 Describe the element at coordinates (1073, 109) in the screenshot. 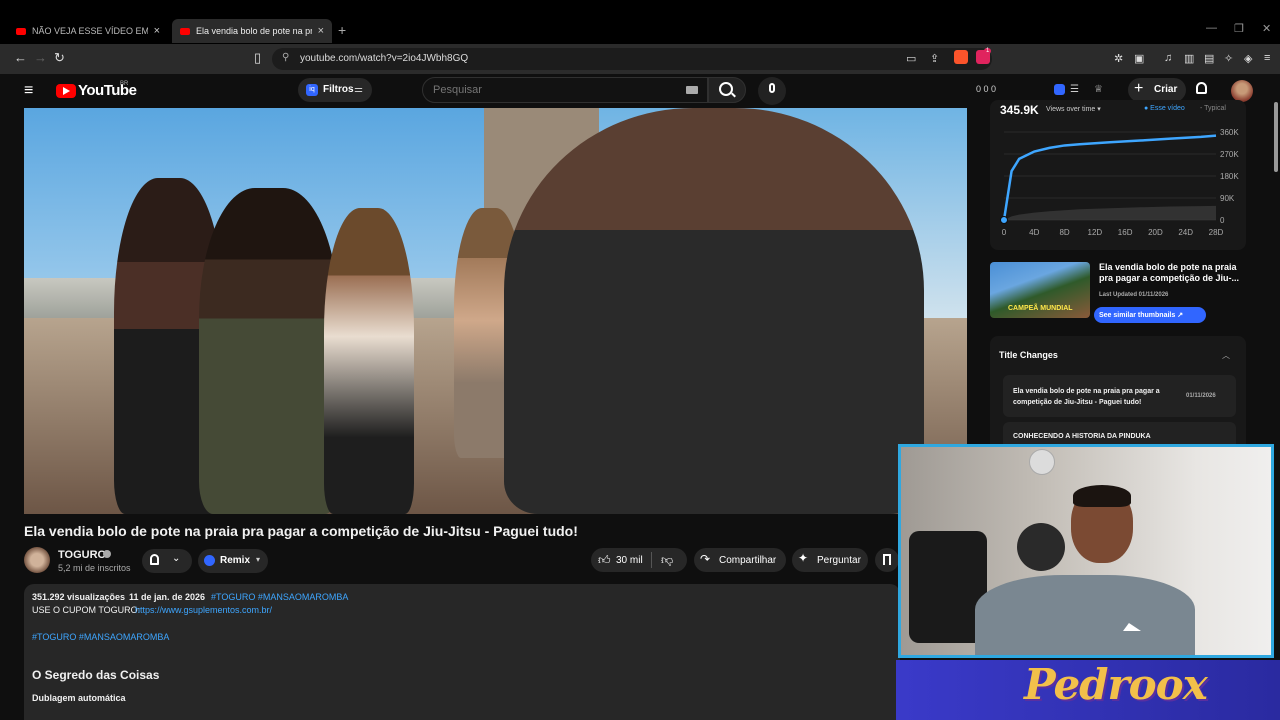

I see `chart-metric-selector: Views over time ▾` at that location.